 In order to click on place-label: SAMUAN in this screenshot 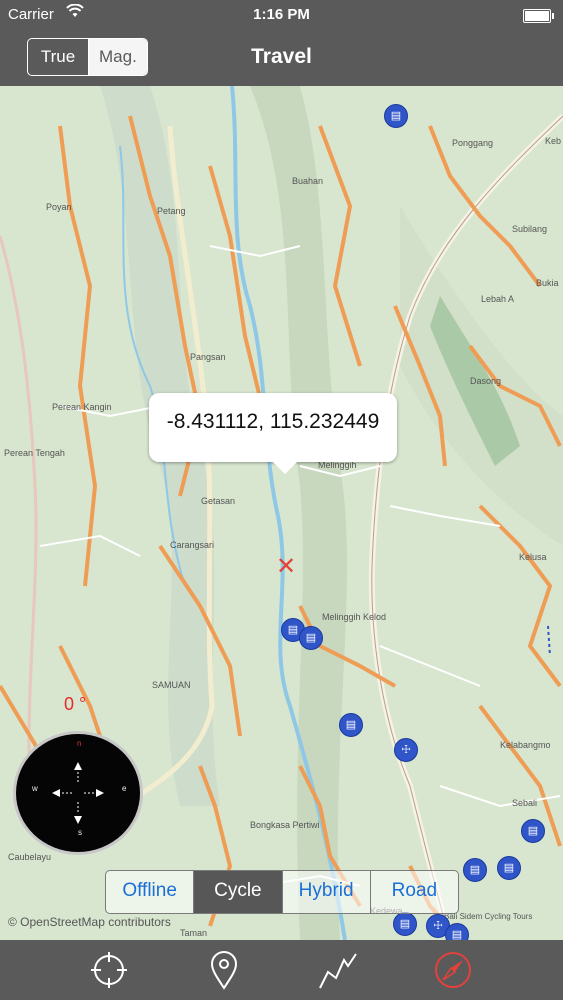, I will do `click(171, 685)`.